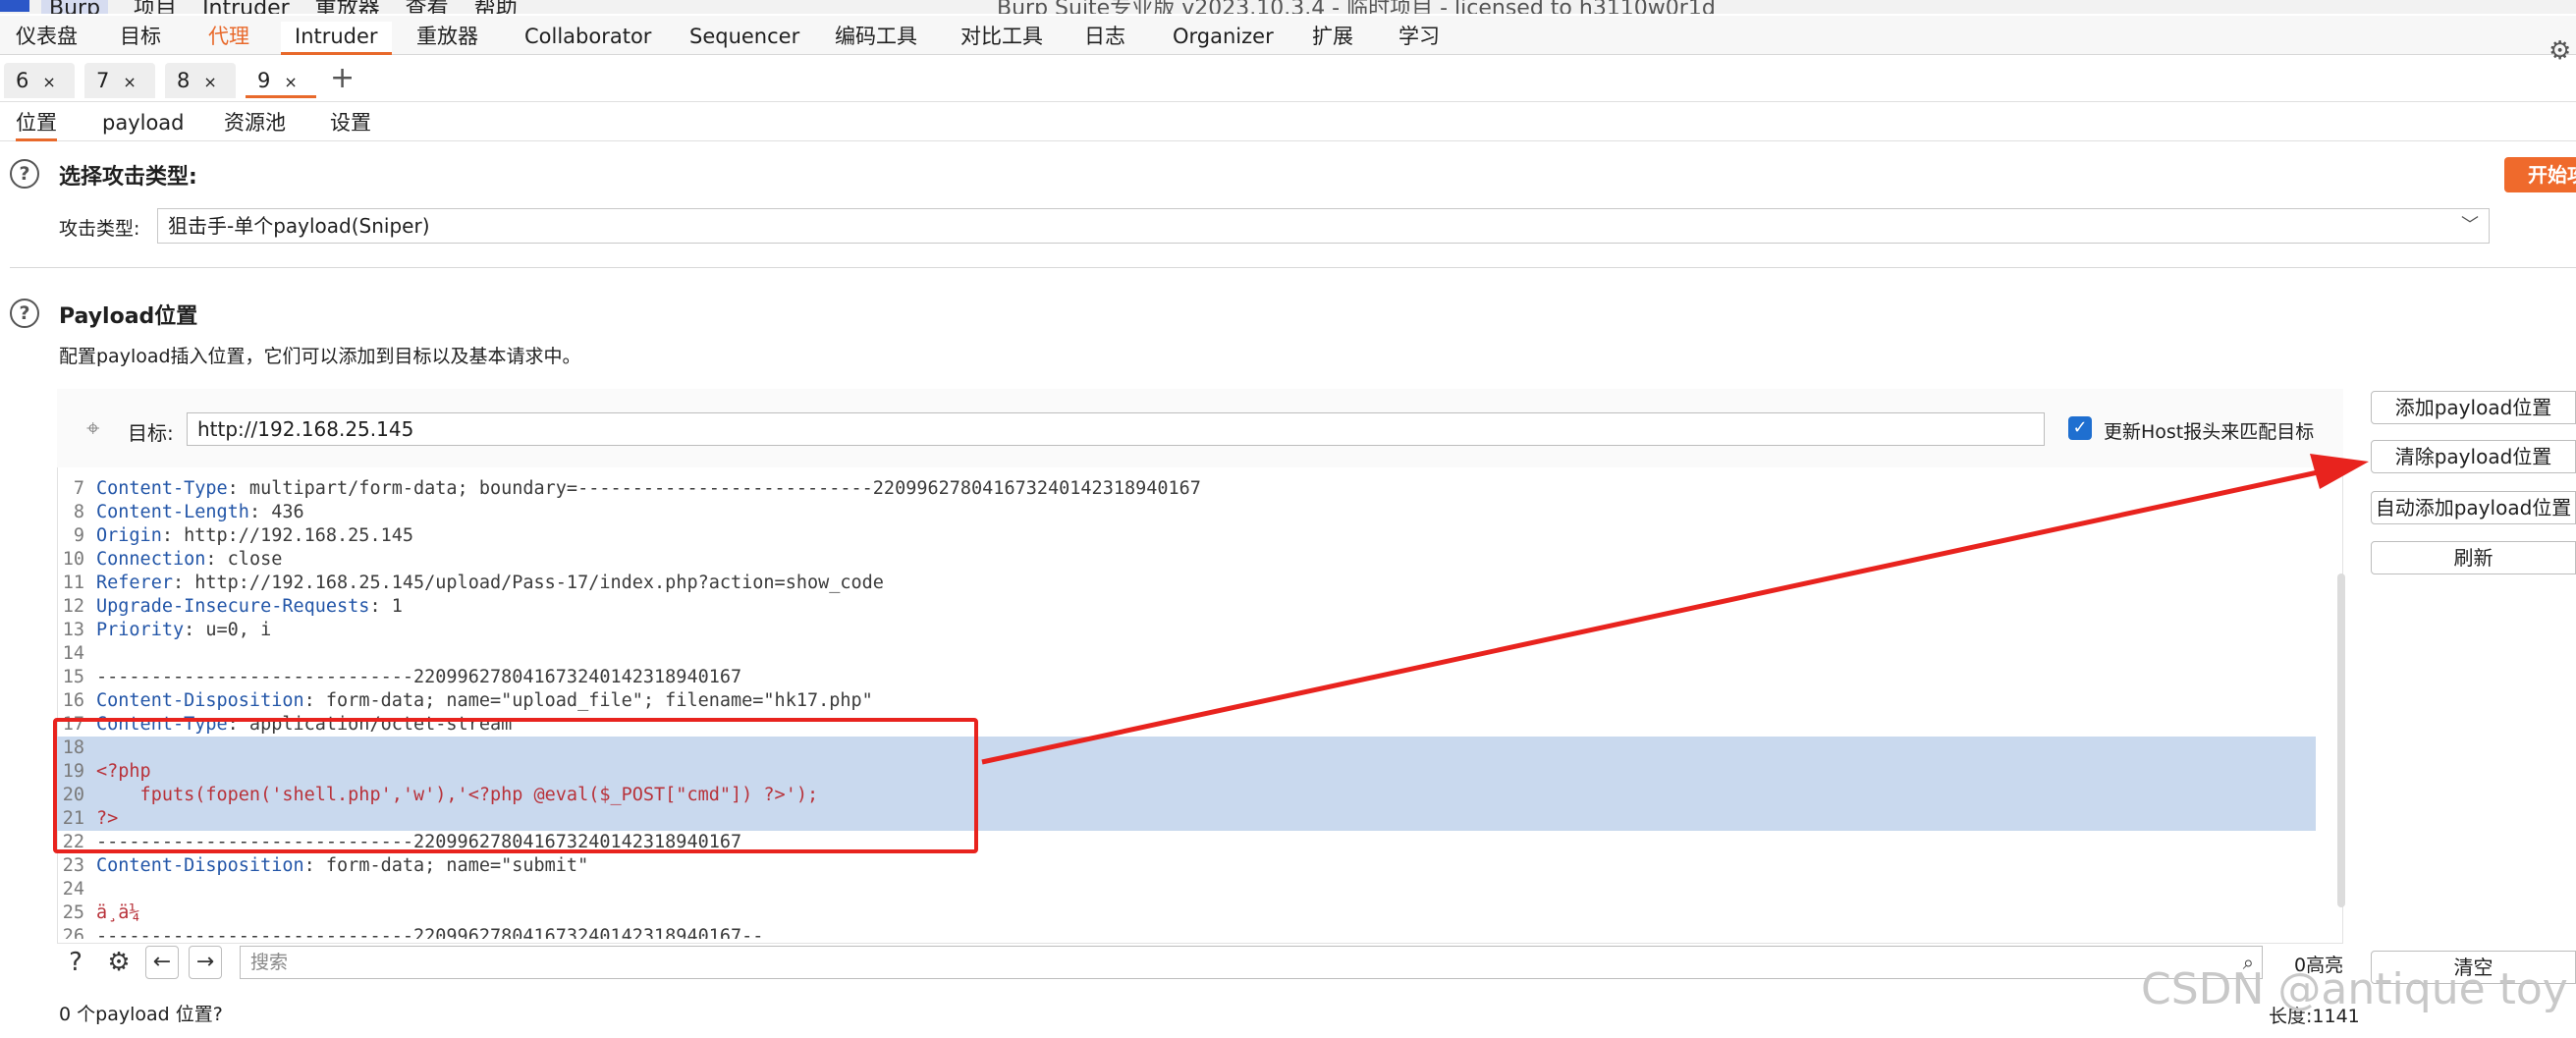  I want to click on help-circle-icon: ?, so click(75, 962).